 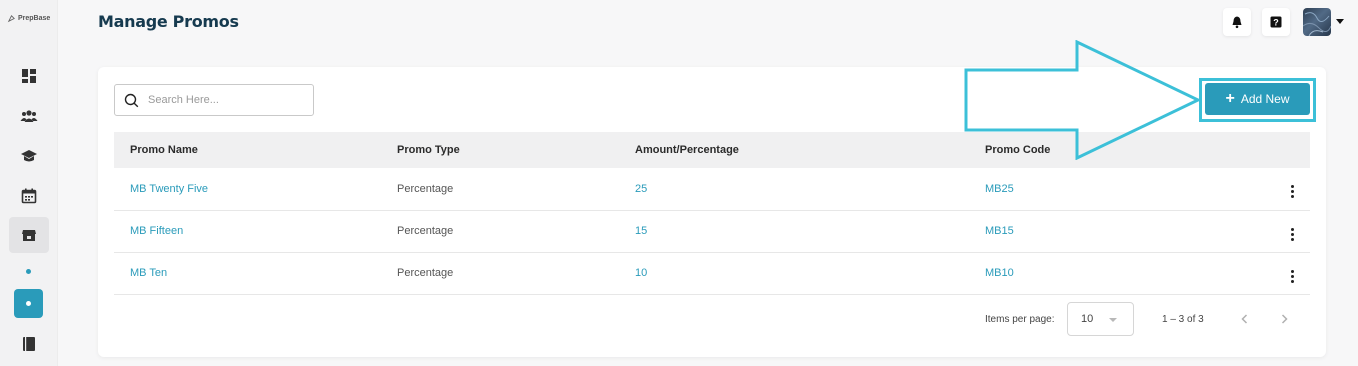 What do you see at coordinates (255, 231) in the screenshot?
I see `promo-name-cell: MB Fifteen` at bounding box center [255, 231].